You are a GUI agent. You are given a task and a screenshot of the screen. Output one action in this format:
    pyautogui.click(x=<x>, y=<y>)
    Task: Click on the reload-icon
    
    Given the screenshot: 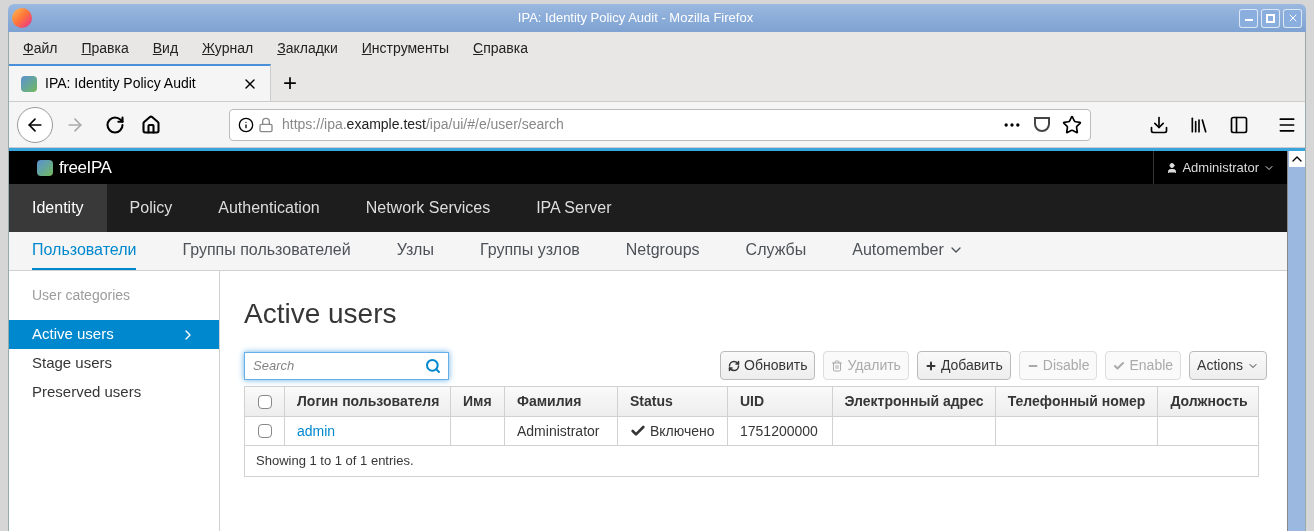 What is the action you would take?
    pyautogui.click(x=115, y=124)
    